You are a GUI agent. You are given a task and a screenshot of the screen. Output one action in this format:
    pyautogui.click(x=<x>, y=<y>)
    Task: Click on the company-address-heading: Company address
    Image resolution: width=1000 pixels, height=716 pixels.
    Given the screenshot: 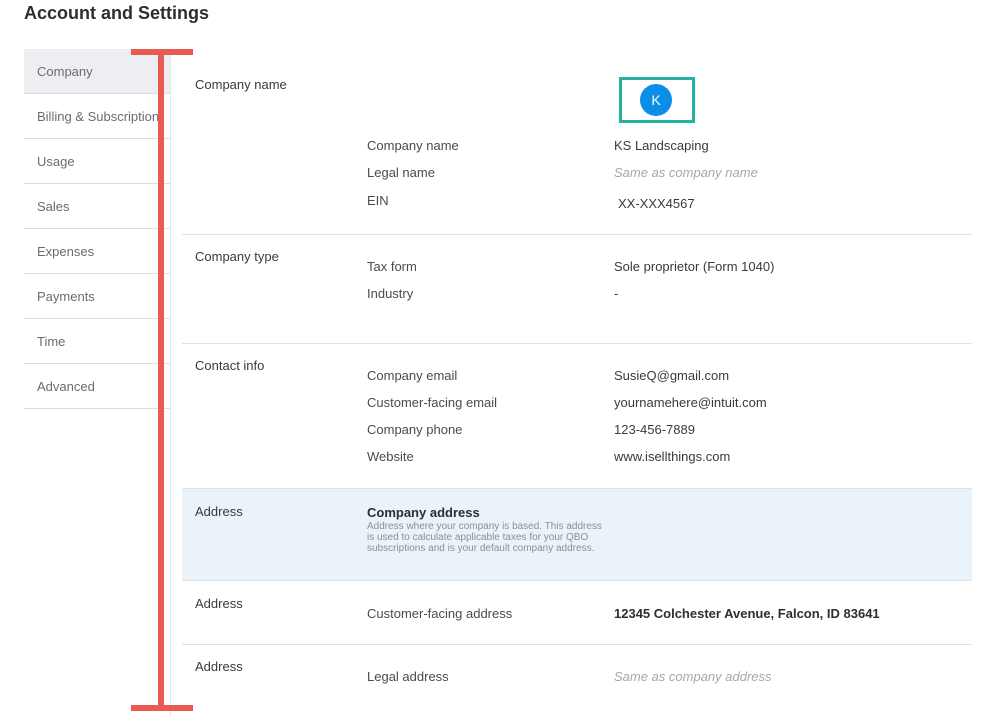 What is the action you would take?
    pyautogui.click(x=423, y=512)
    